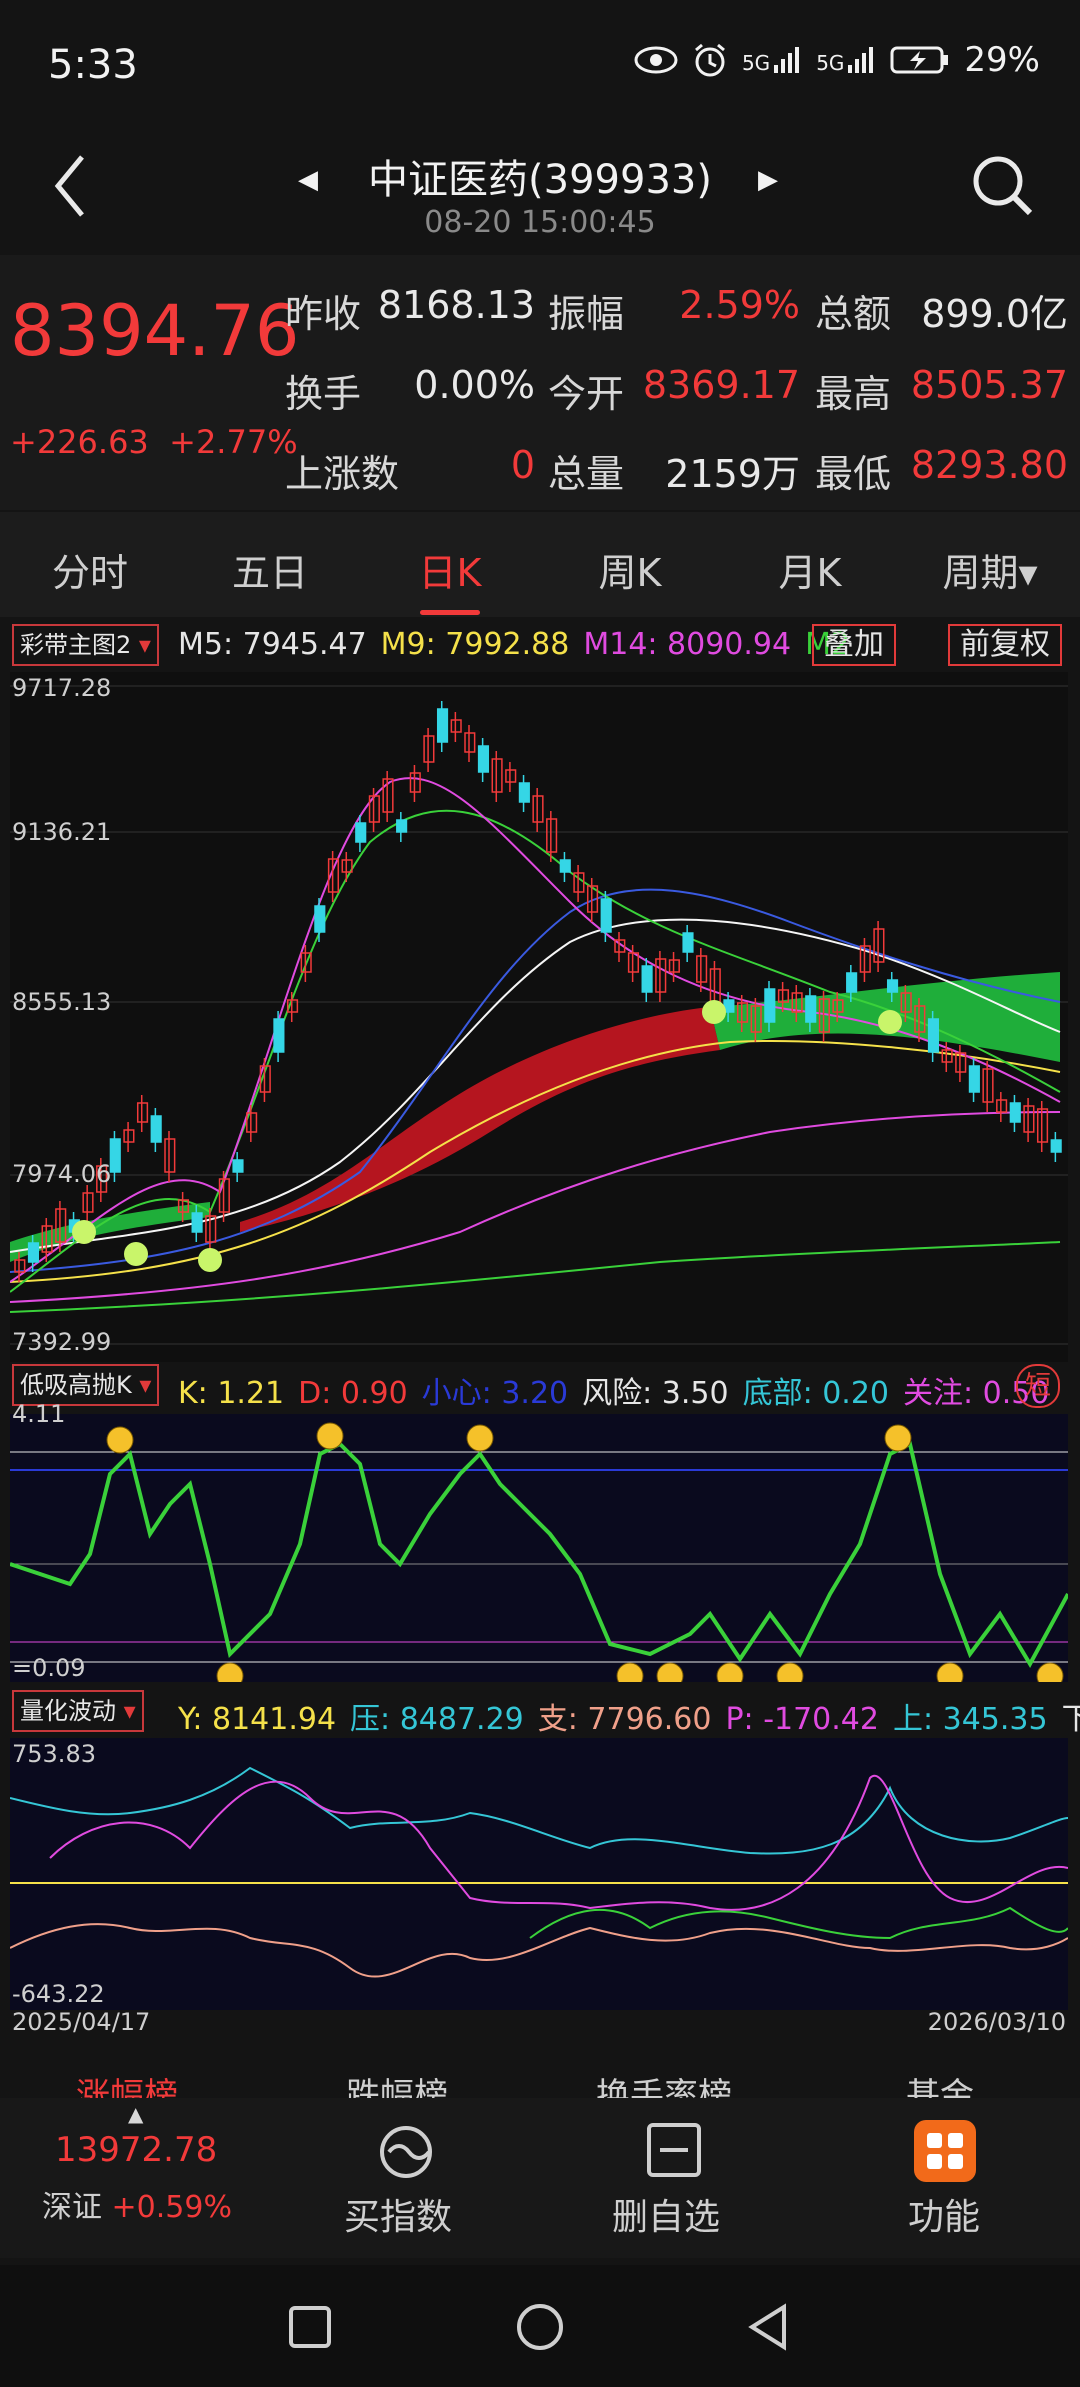 The width and height of the screenshot is (1080, 2387). I want to click on tab-weekly-k: 周K, so click(630, 569).